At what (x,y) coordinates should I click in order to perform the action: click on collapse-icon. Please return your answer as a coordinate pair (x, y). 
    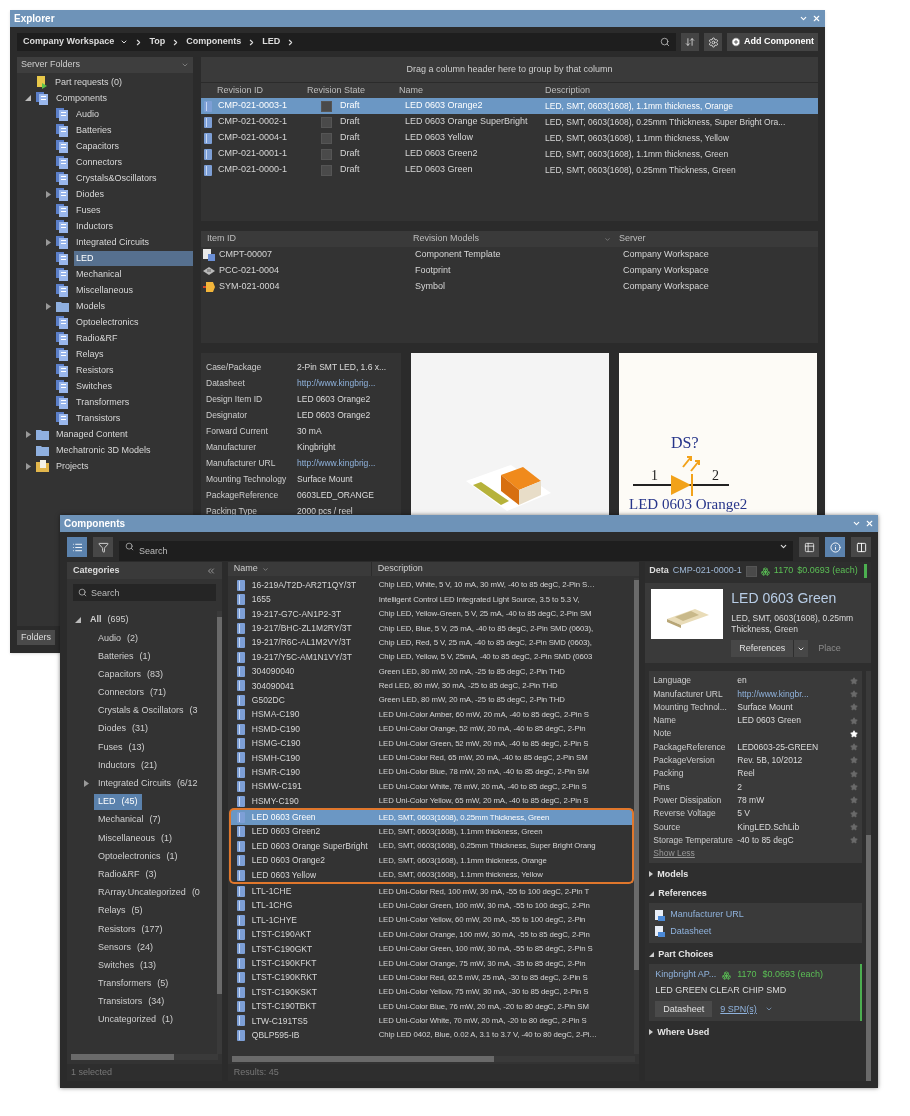
    Looking at the image, I should click on (210, 570).